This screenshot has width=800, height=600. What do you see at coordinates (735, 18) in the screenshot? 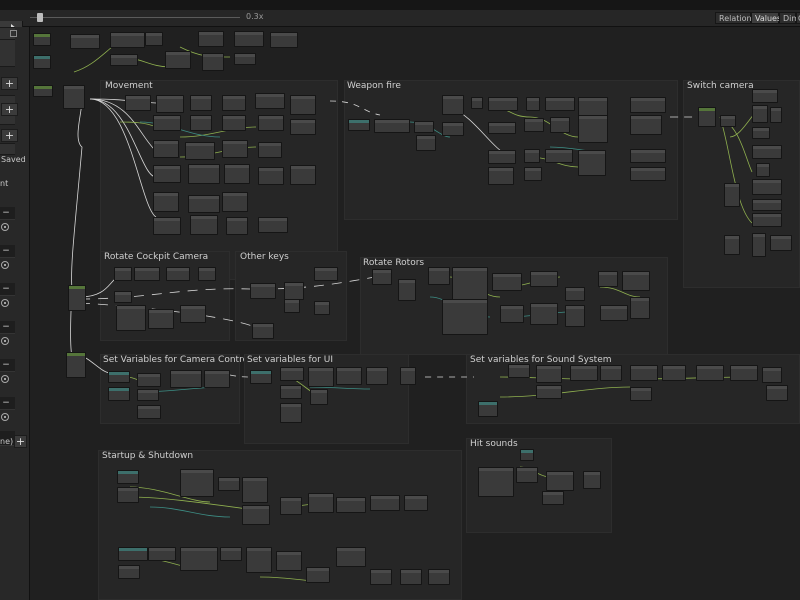
I see `tab-relations: Relations` at bounding box center [735, 18].